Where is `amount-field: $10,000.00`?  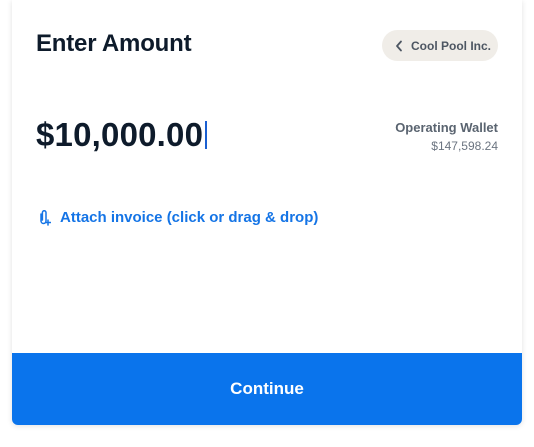 amount-field: $10,000.00 is located at coordinates (122, 135).